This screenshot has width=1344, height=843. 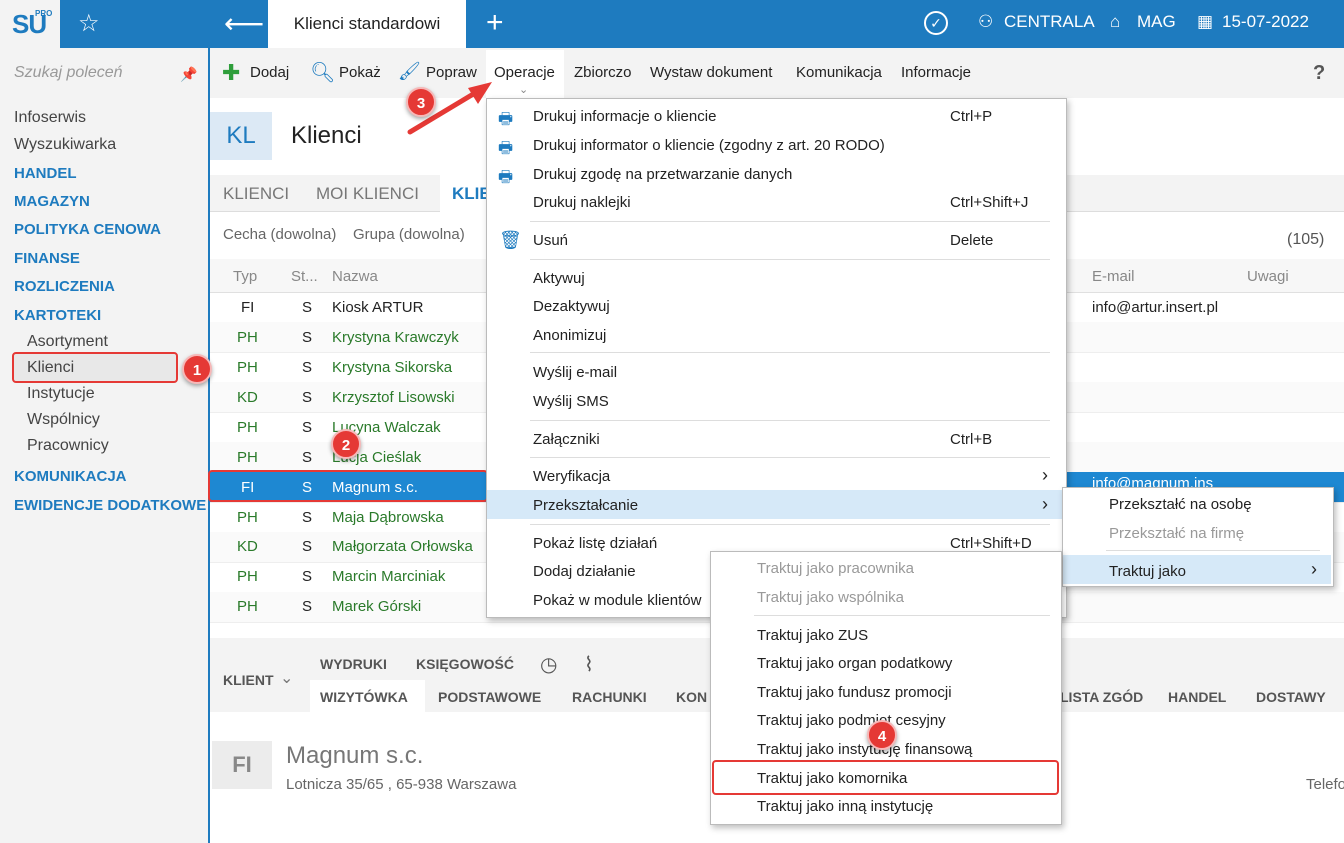 What do you see at coordinates (662, 174) in the screenshot?
I see `menu-drukuj-zgode: Drukuj zgodę na przetwarzanie danych` at bounding box center [662, 174].